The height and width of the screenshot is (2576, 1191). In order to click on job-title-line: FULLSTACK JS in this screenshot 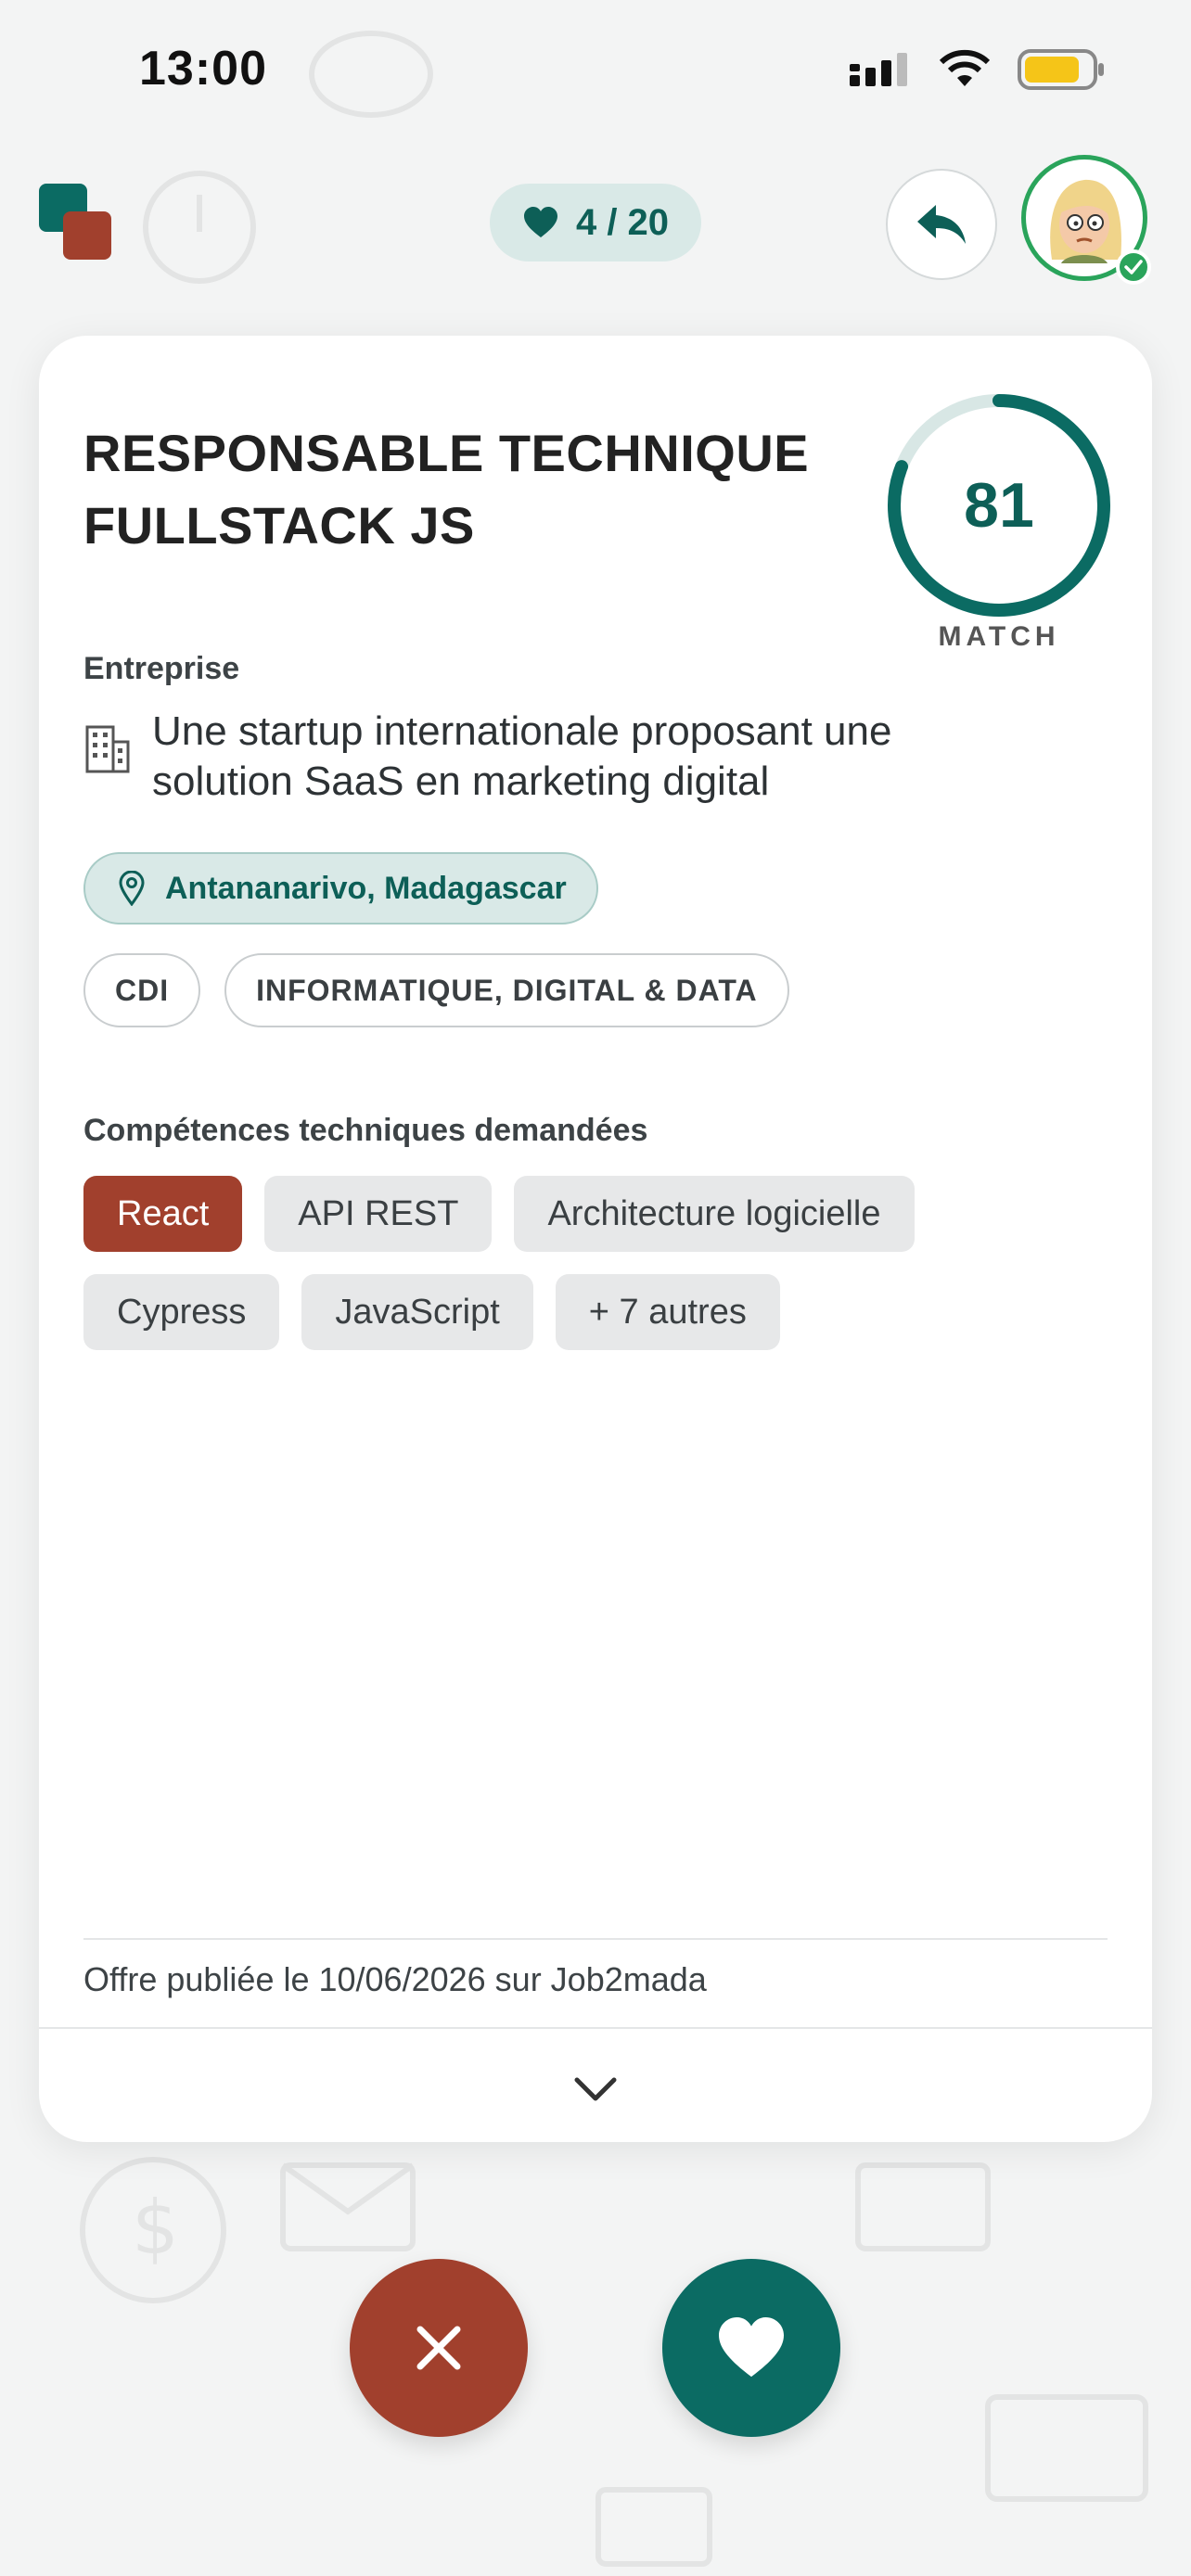, I will do `click(279, 525)`.